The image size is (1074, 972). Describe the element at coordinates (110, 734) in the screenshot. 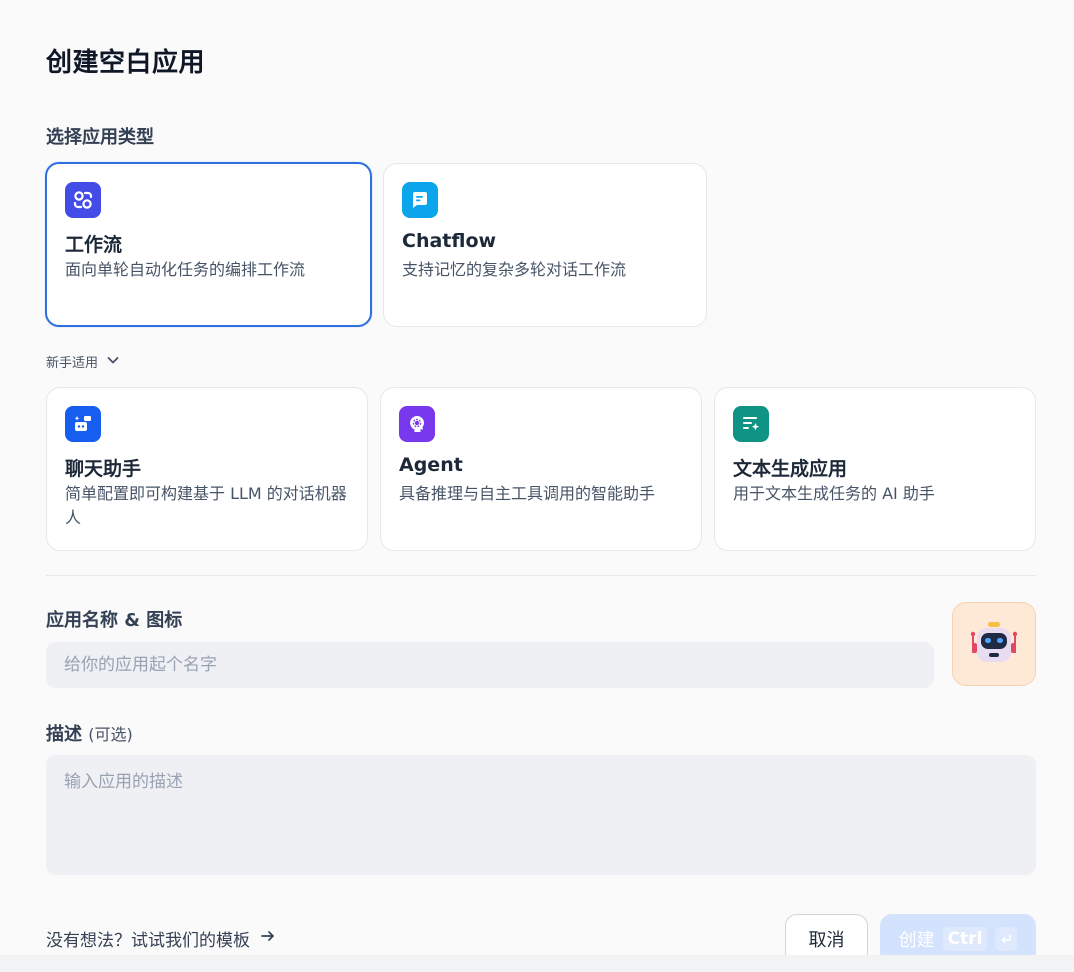

I see `optional-hint: (可选)` at that location.